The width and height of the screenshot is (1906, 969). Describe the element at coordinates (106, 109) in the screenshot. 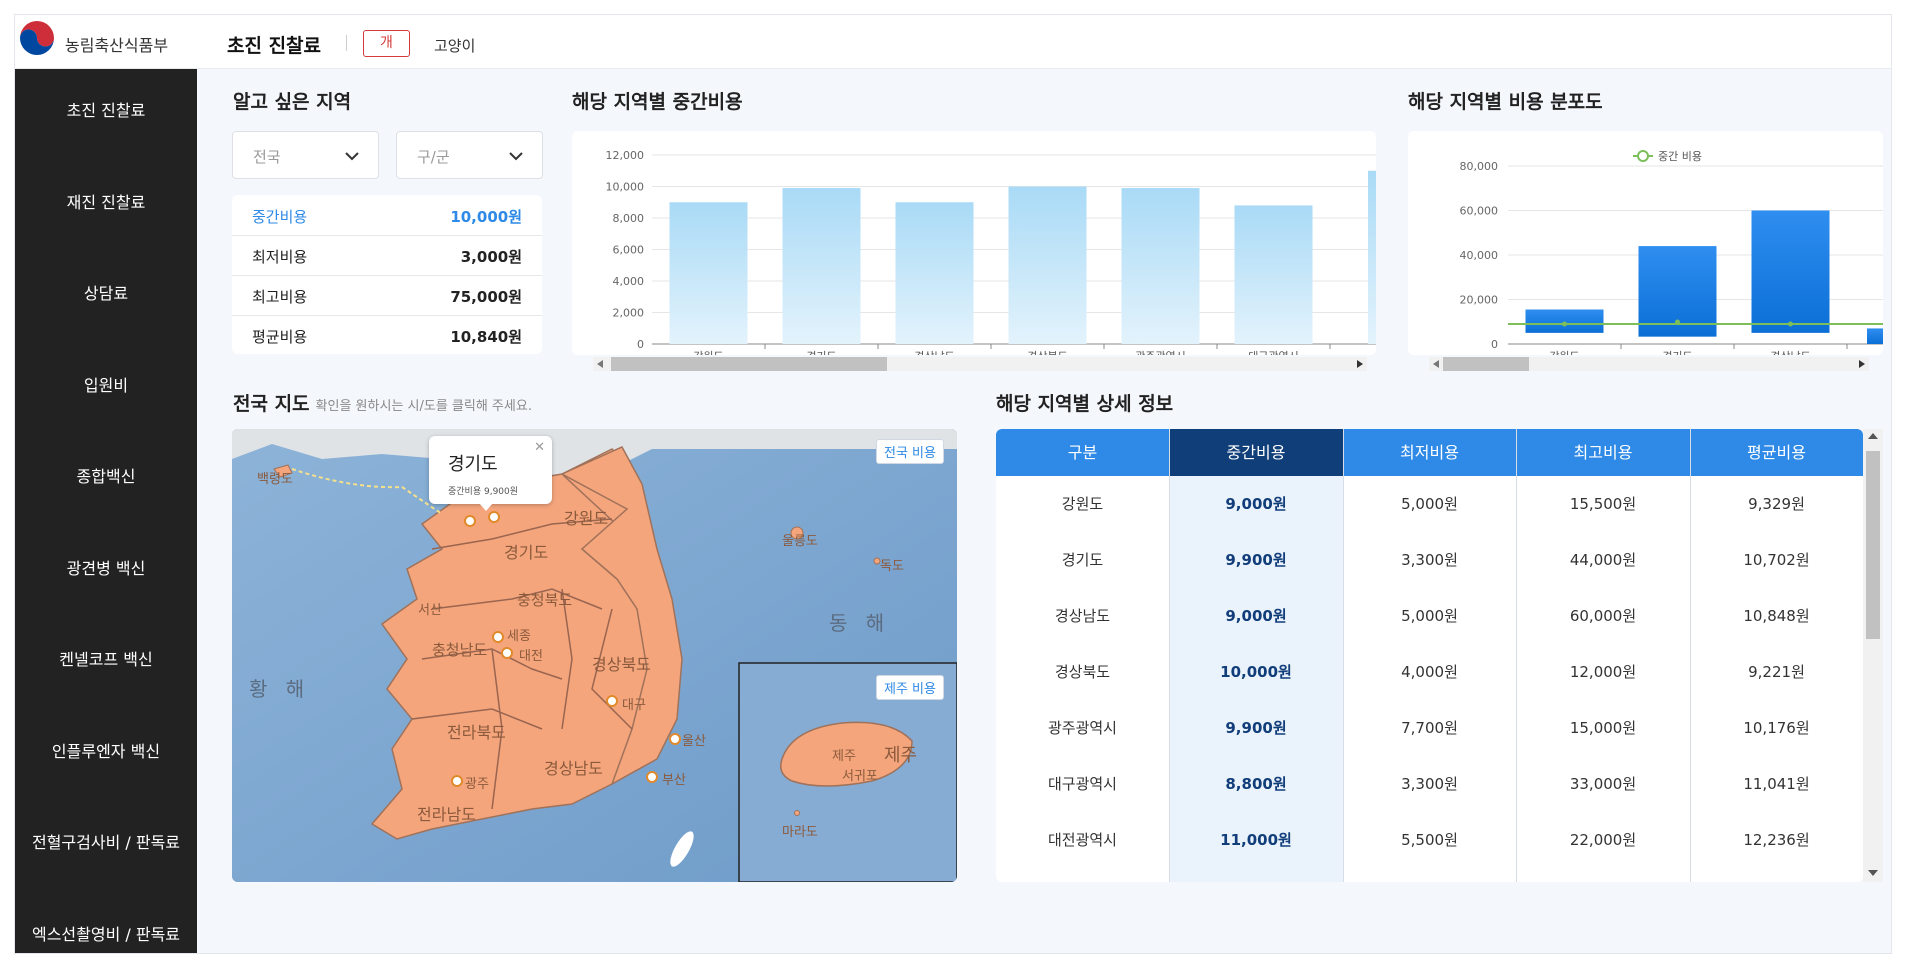

I see `sidebar-item-first-visit: 초진 진찰료` at that location.